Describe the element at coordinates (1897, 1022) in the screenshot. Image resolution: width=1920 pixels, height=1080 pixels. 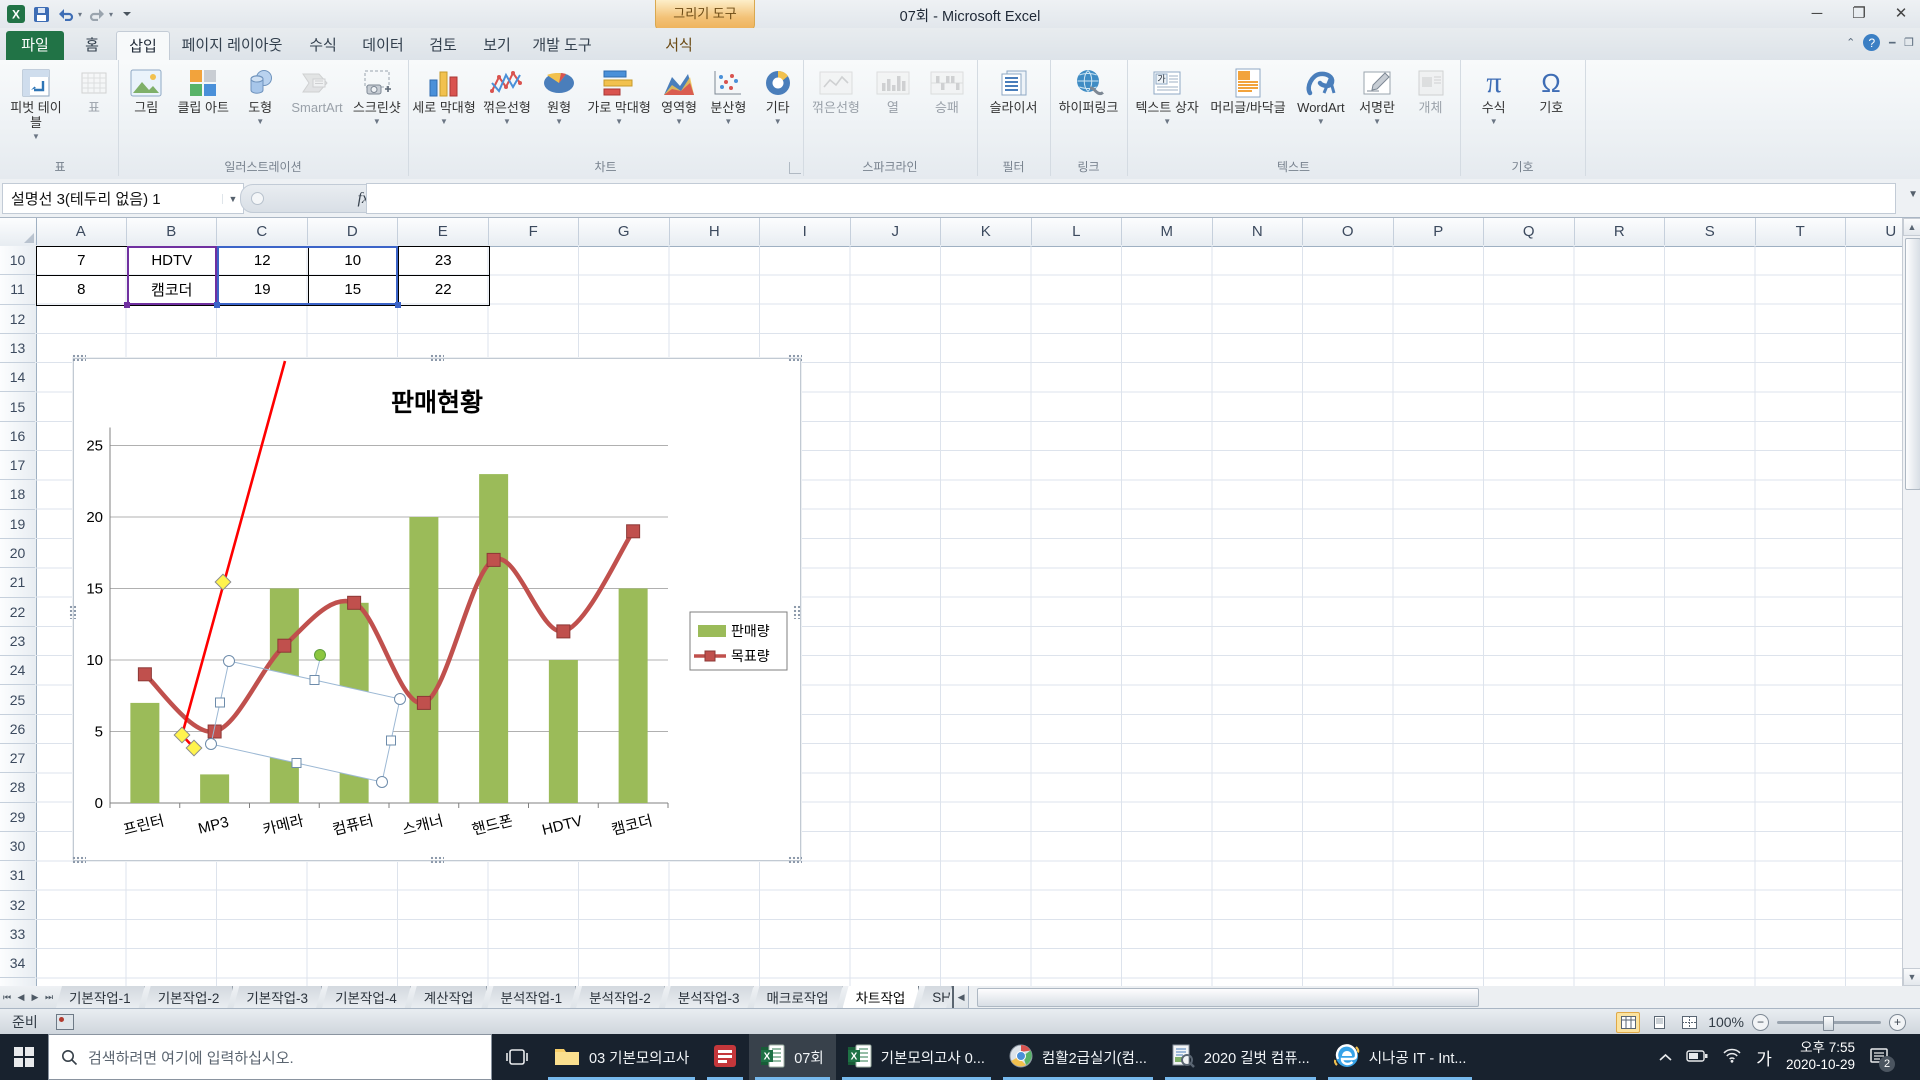
I see `zoom-in-icon: +` at that location.